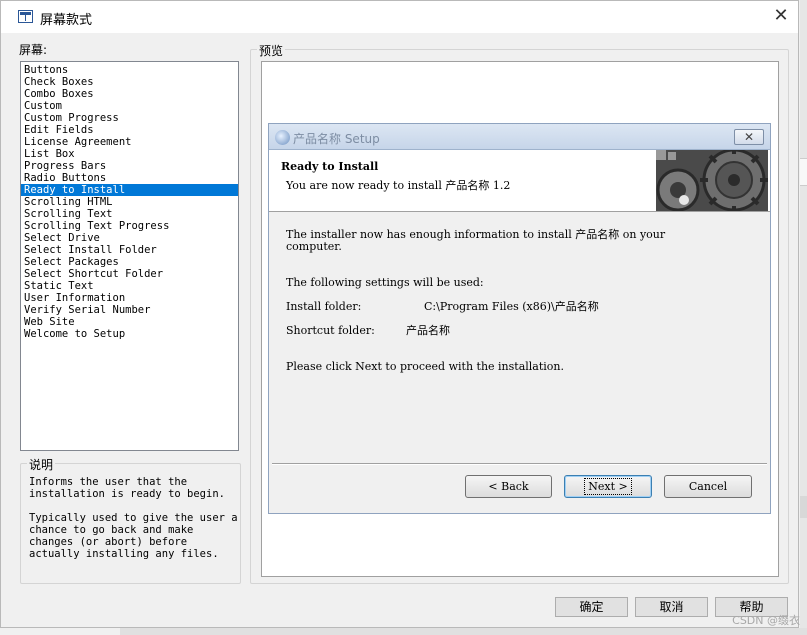 The width and height of the screenshot is (807, 635). Describe the element at coordinates (33, 50) in the screenshot. I see `screens-label: 屏幕:` at that location.